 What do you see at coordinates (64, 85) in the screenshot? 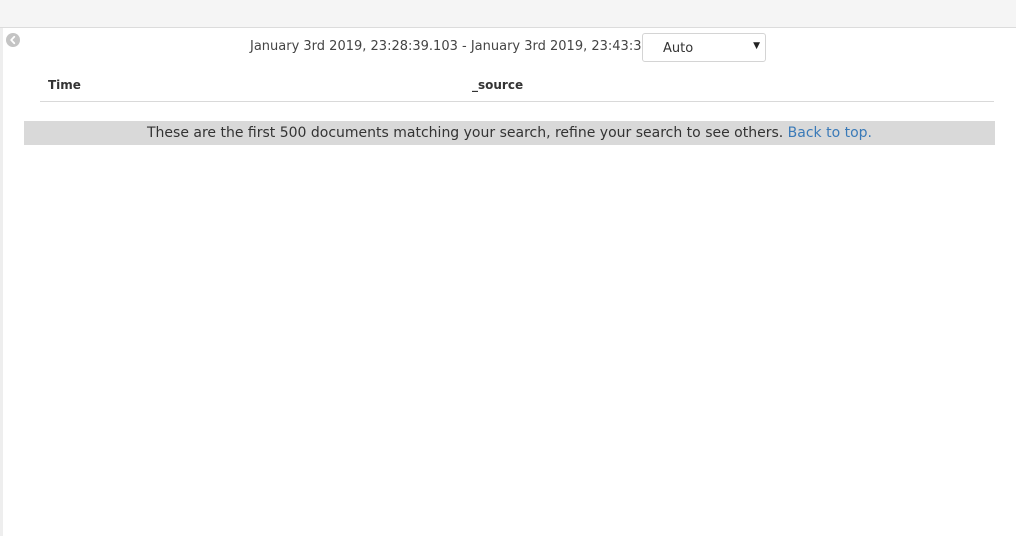
I see `column-header-time: Time` at bounding box center [64, 85].